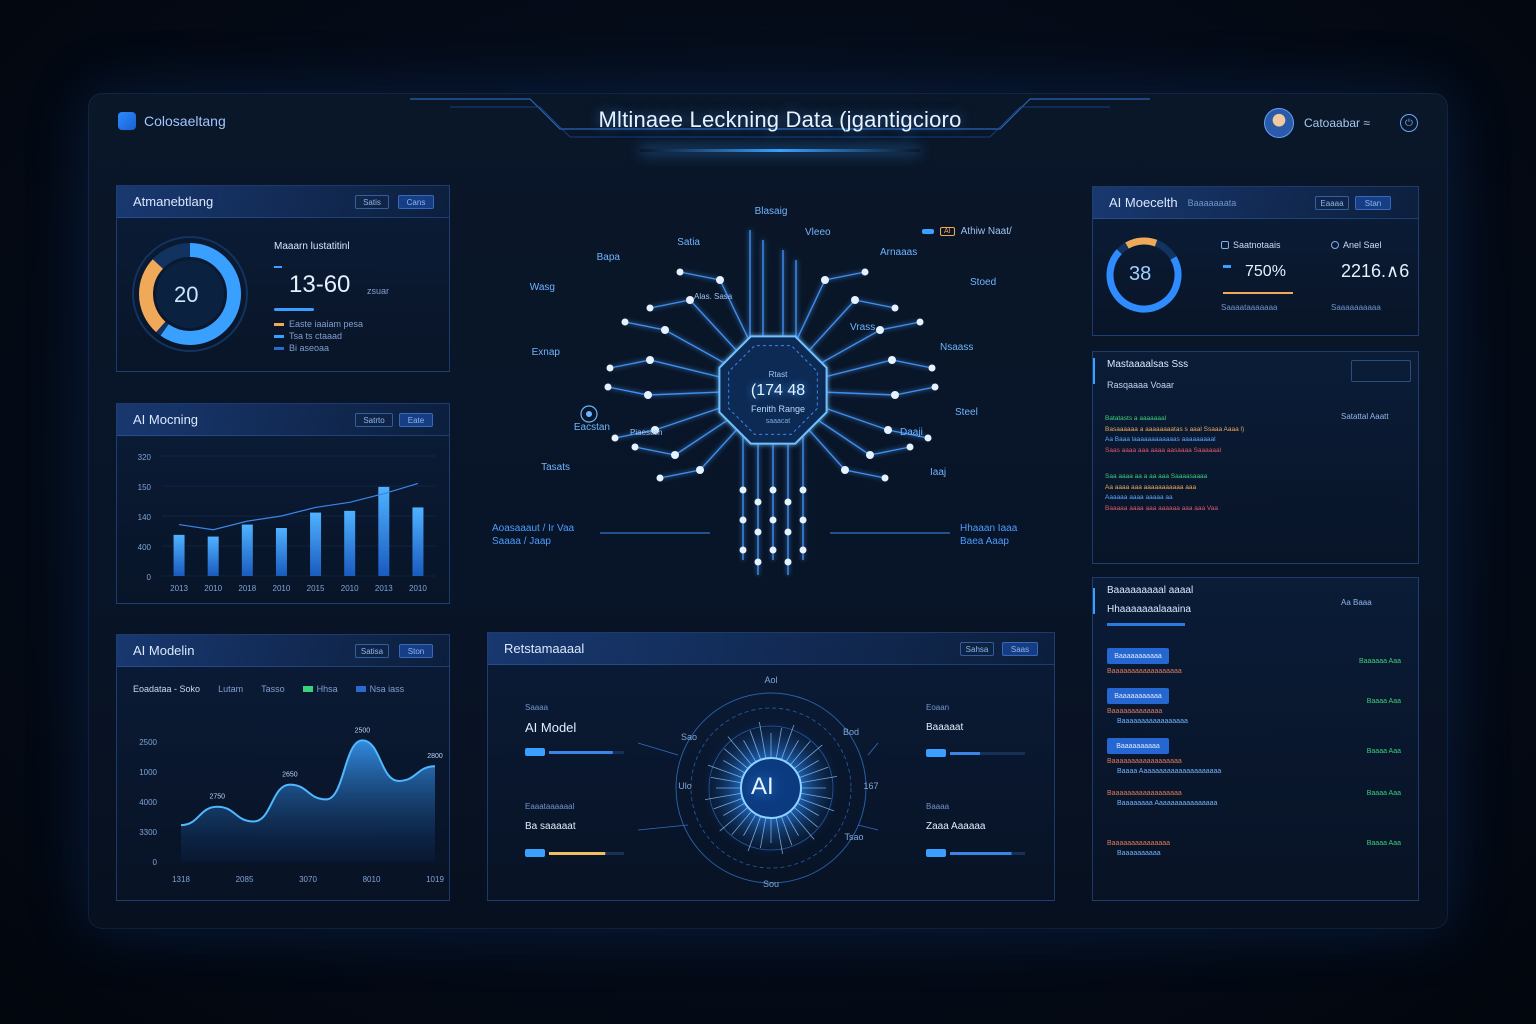  What do you see at coordinates (966, 412) in the screenshot?
I see `network-label: Steel` at bounding box center [966, 412].